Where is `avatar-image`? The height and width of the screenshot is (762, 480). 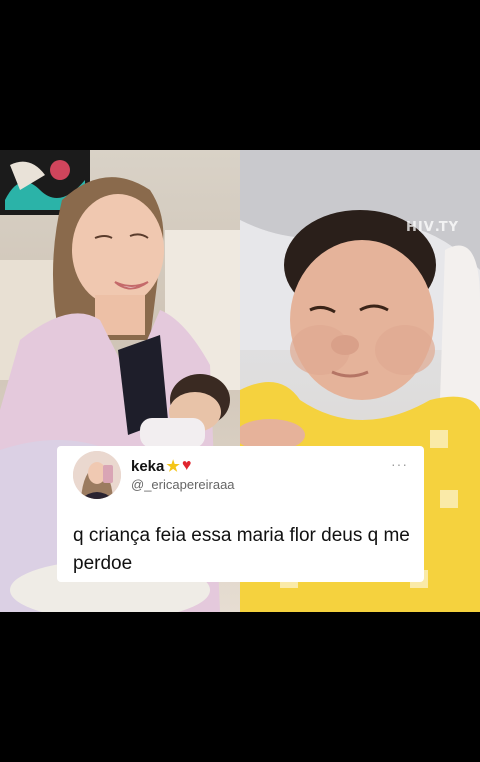
avatar-image is located at coordinates (97, 475).